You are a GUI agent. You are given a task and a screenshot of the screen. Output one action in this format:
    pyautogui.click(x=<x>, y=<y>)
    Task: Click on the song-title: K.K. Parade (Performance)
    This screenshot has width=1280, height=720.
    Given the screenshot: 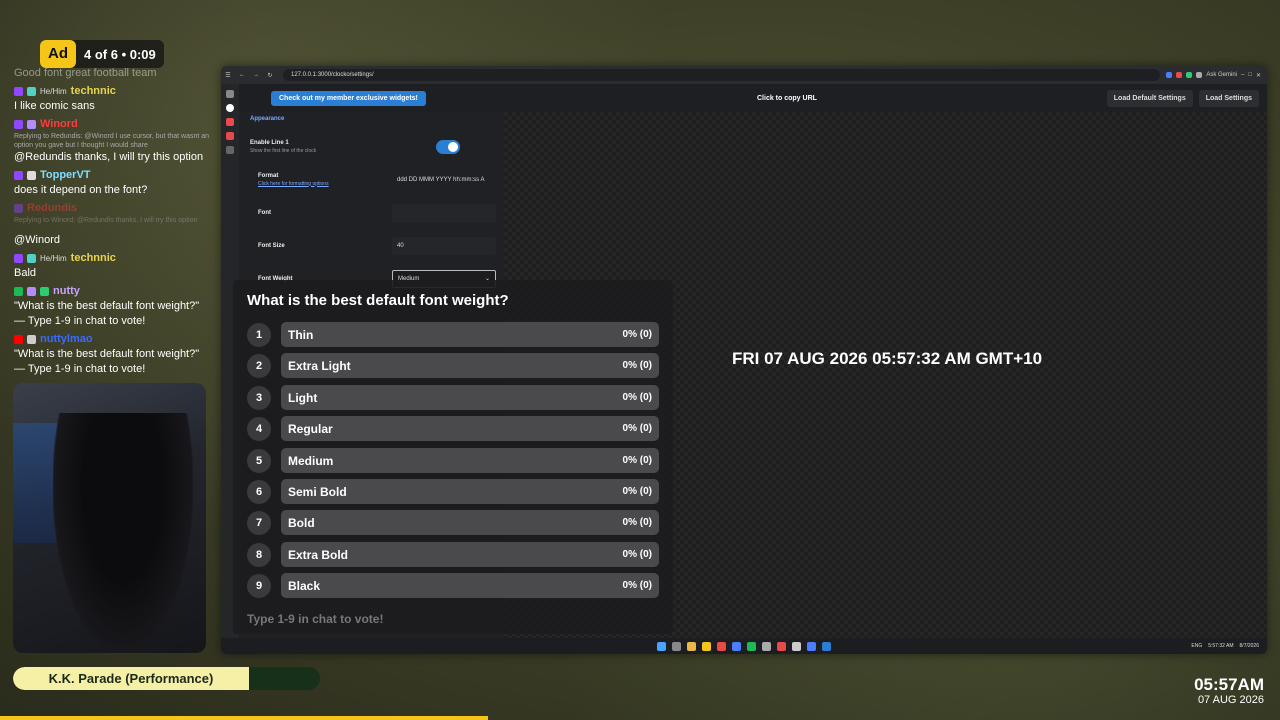 What is the action you would take?
    pyautogui.click(x=131, y=678)
    